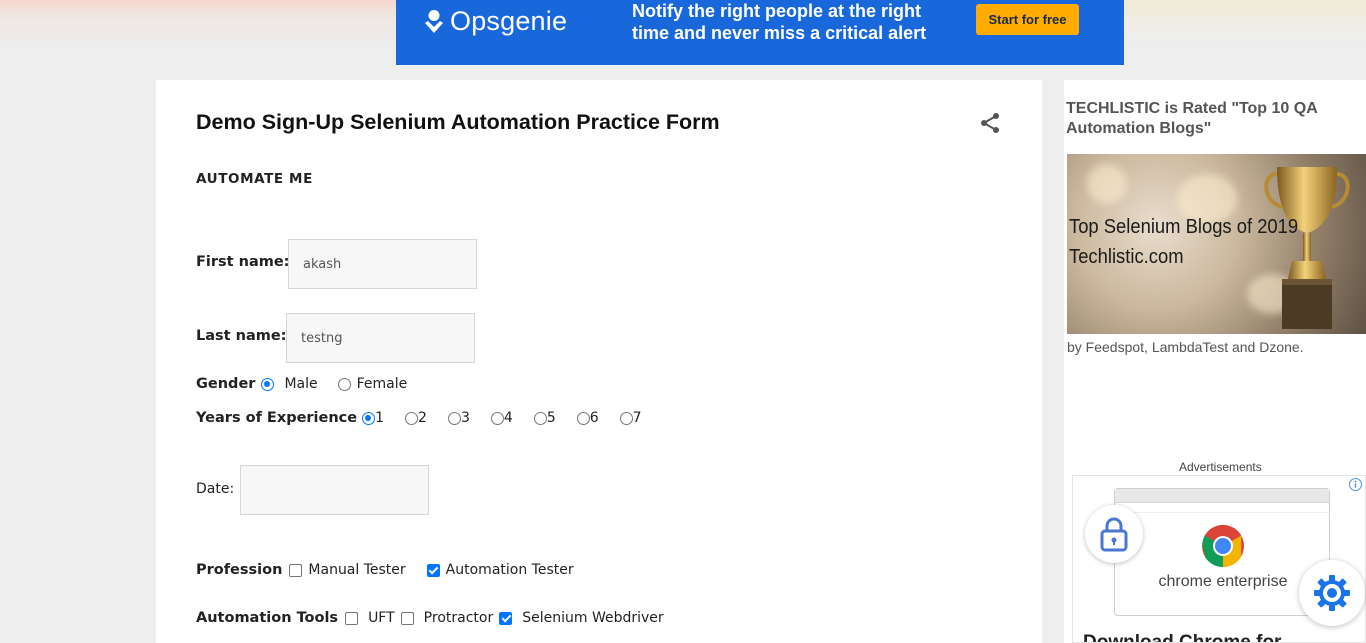 Image resolution: width=1366 pixels, height=643 pixels. What do you see at coordinates (434, 21) in the screenshot?
I see `opsgenie-logo-icon` at bounding box center [434, 21].